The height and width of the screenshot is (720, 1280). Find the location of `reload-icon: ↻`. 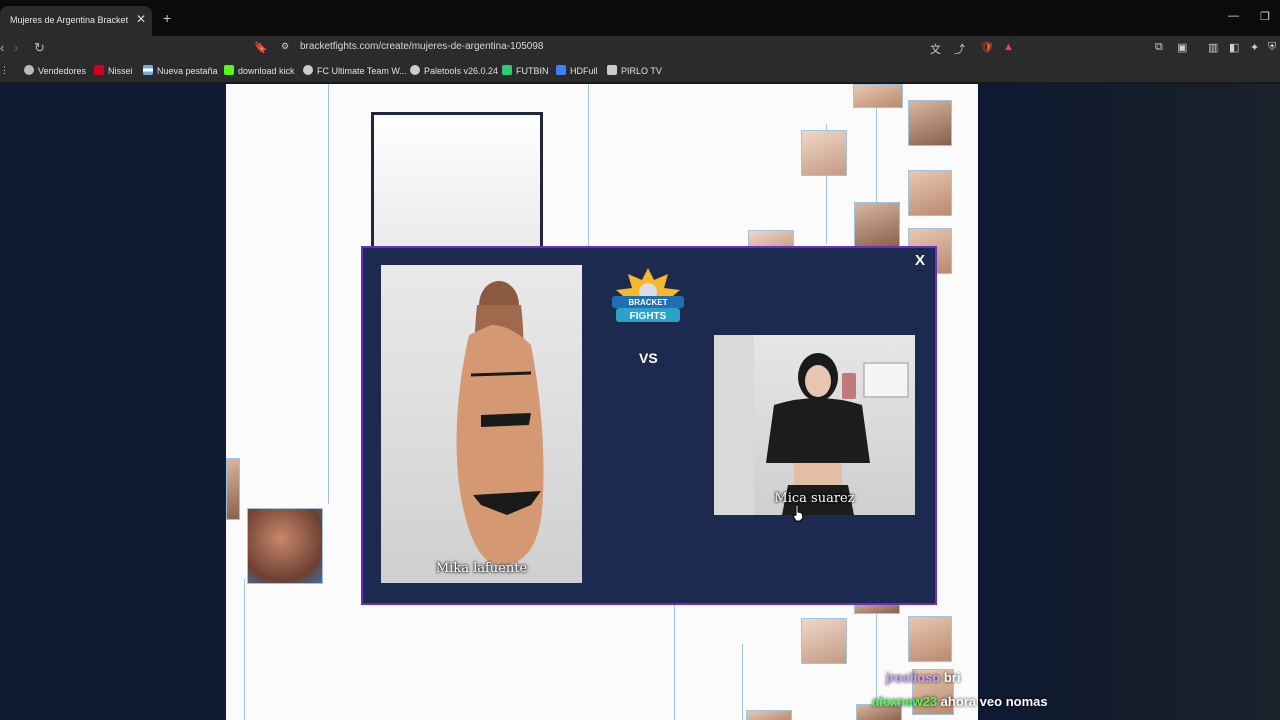

reload-icon: ↻ is located at coordinates (39, 48).